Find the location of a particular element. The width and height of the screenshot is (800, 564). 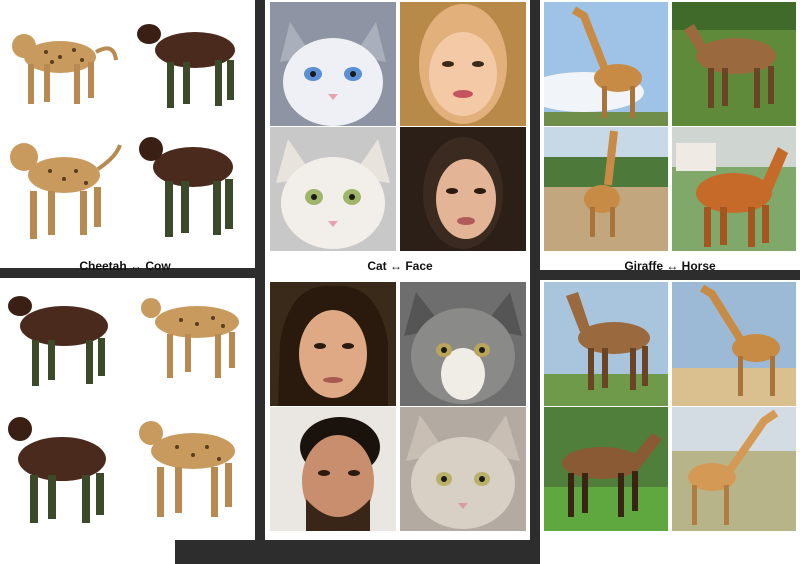

caption-cat-face-top: Cat ↔ Face is located at coordinates (400, 266).